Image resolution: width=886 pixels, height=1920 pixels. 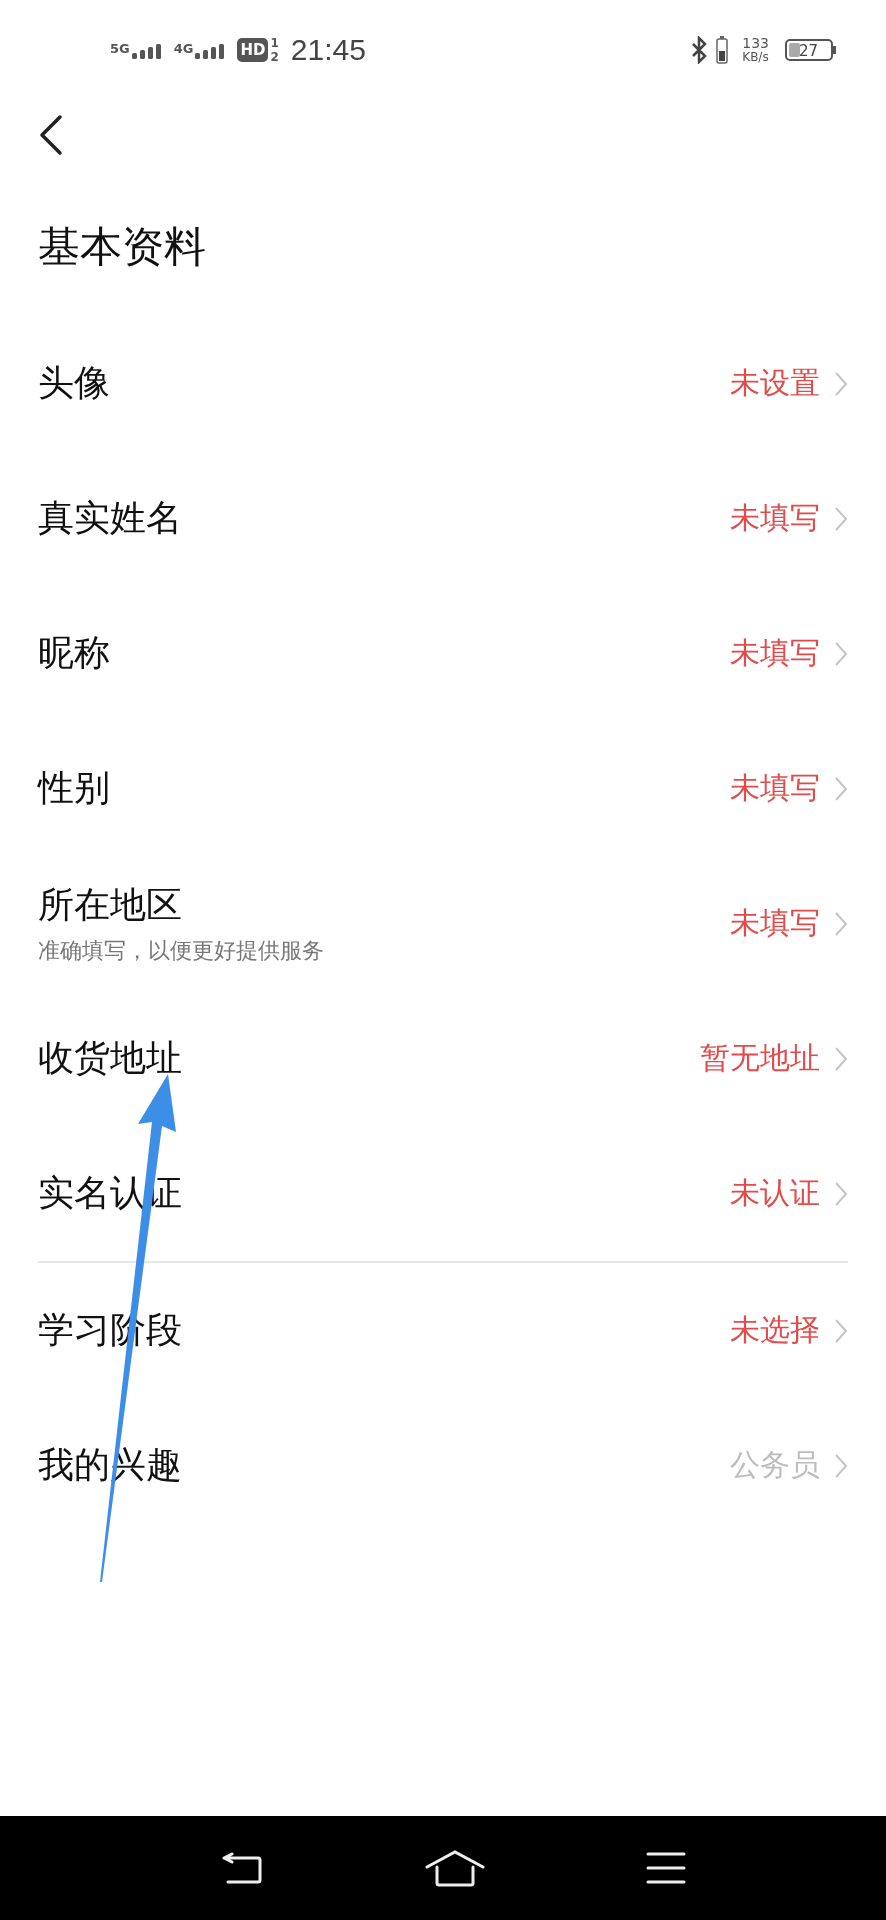 What do you see at coordinates (110, 518) in the screenshot?
I see `row-label: 真实姓名` at bounding box center [110, 518].